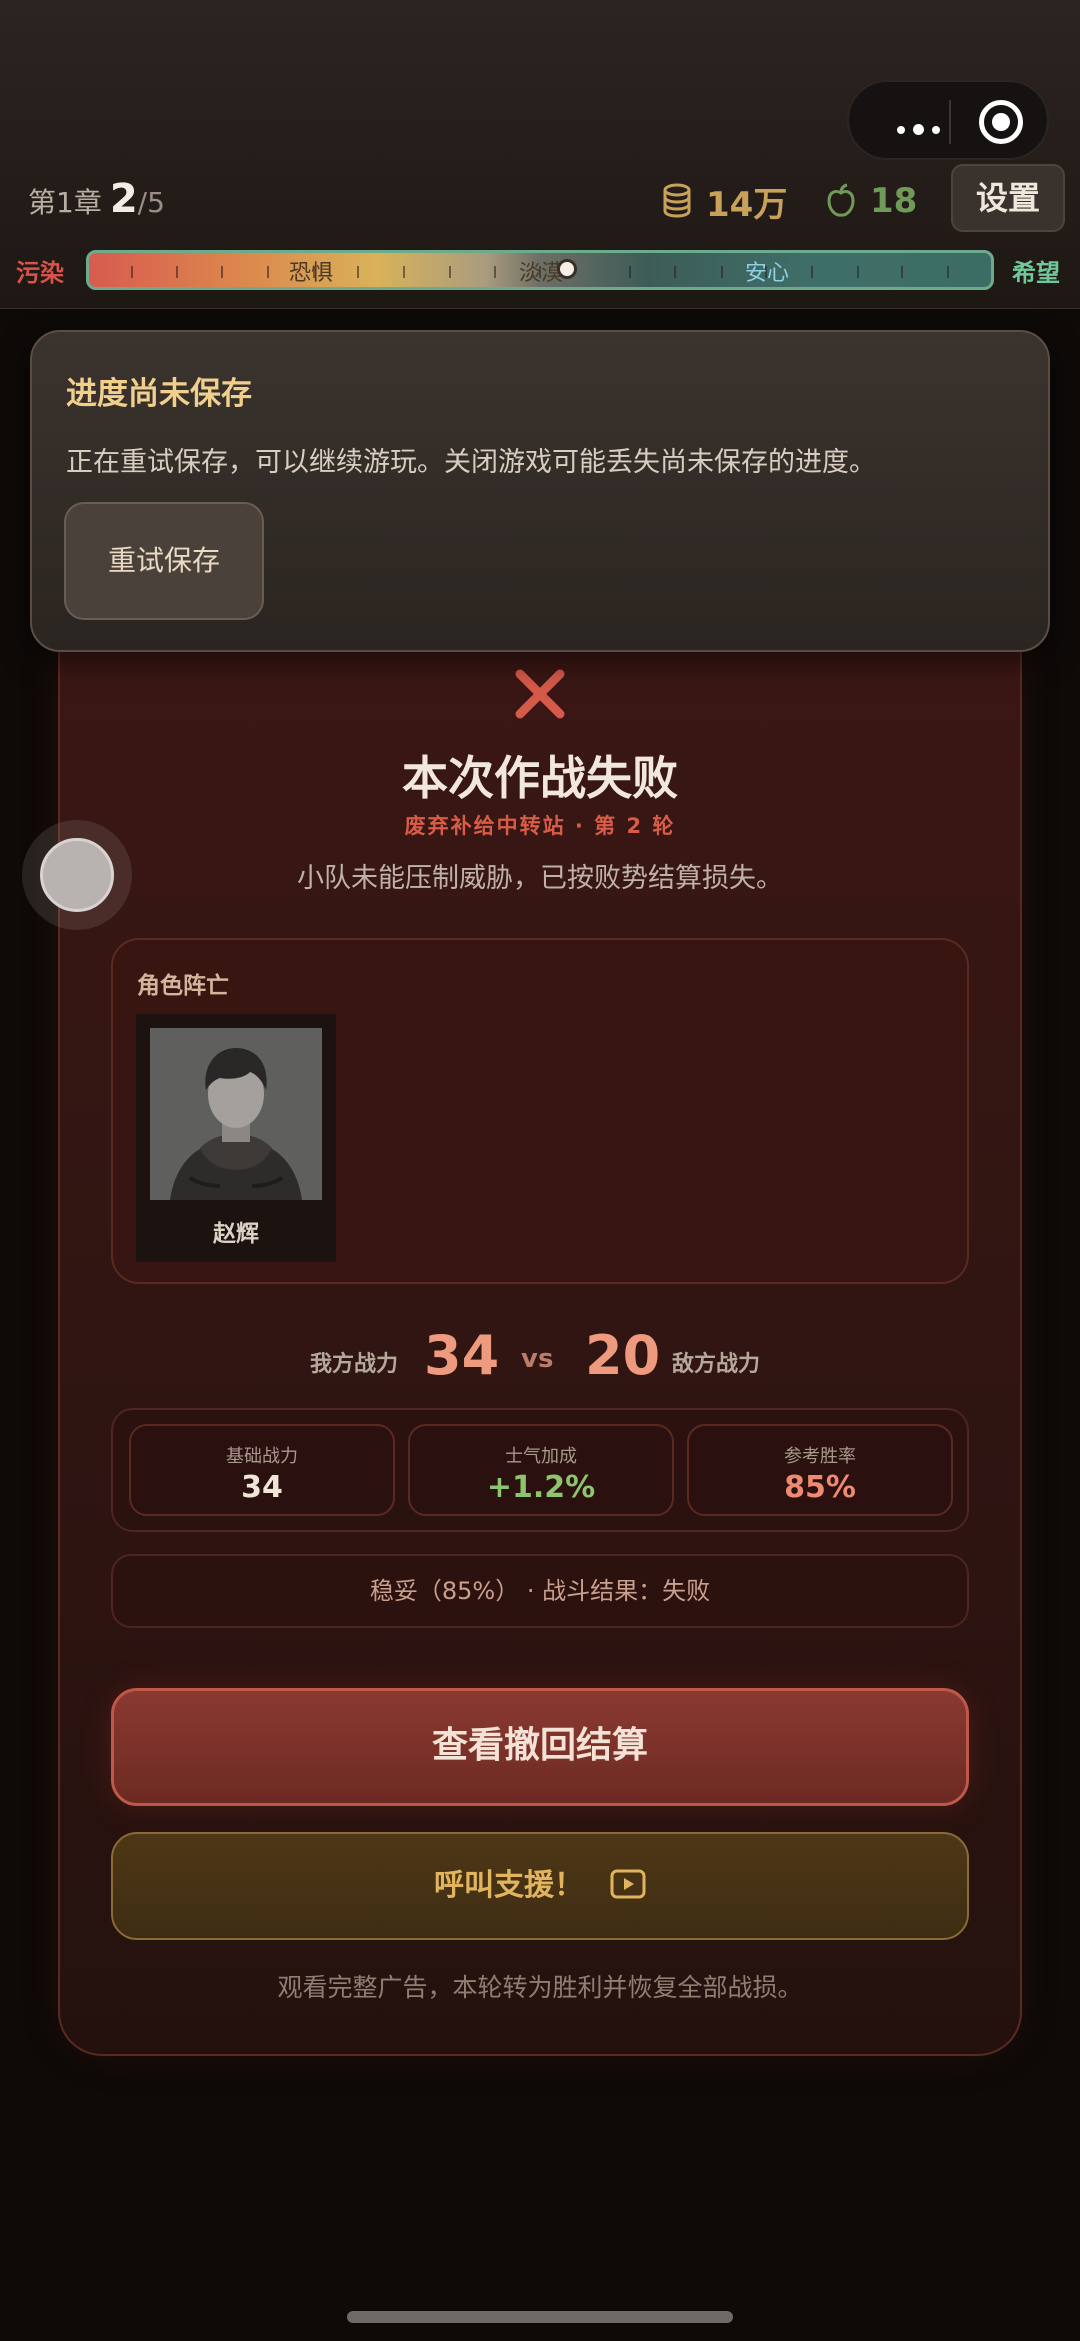  What do you see at coordinates (841, 200) in the screenshot?
I see `apple-icon` at bounding box center [841, 200].